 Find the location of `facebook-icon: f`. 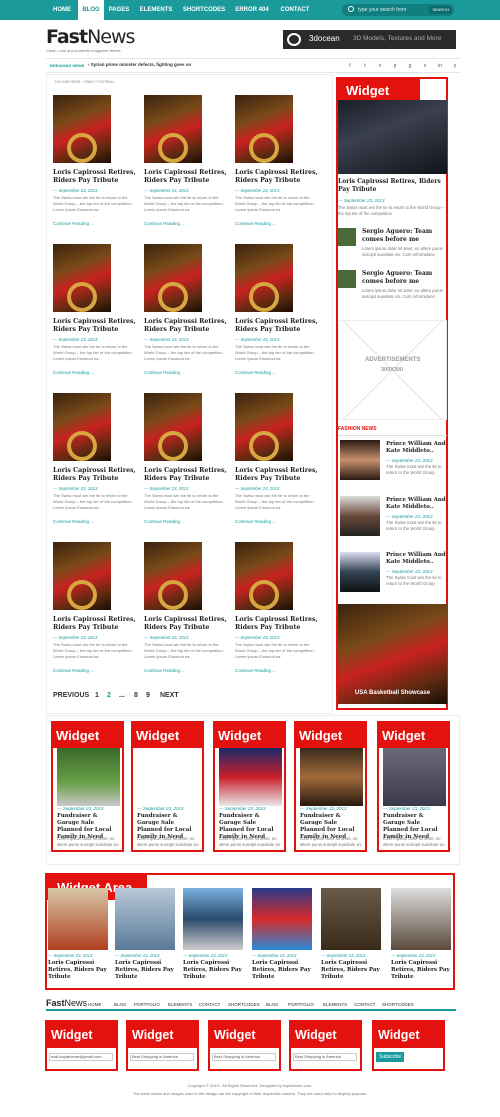

facebook-icon: f is located at coordinates (350, 66).